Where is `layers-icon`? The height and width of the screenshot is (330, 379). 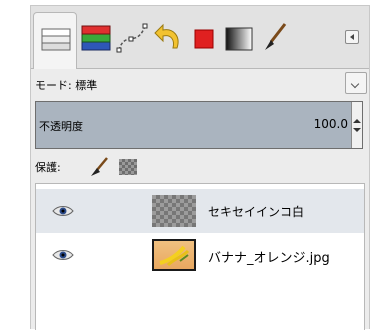
layers-icon is located at coordinates (56, 39).